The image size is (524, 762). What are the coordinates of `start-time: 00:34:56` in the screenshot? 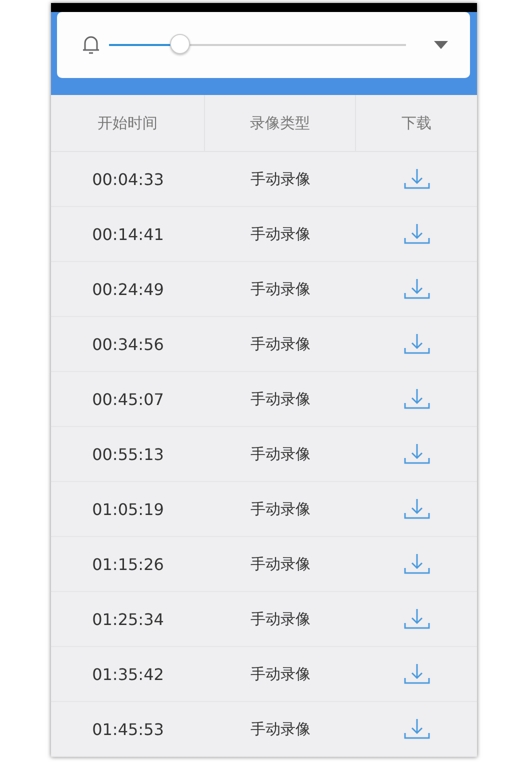 It's located at (128, 344).